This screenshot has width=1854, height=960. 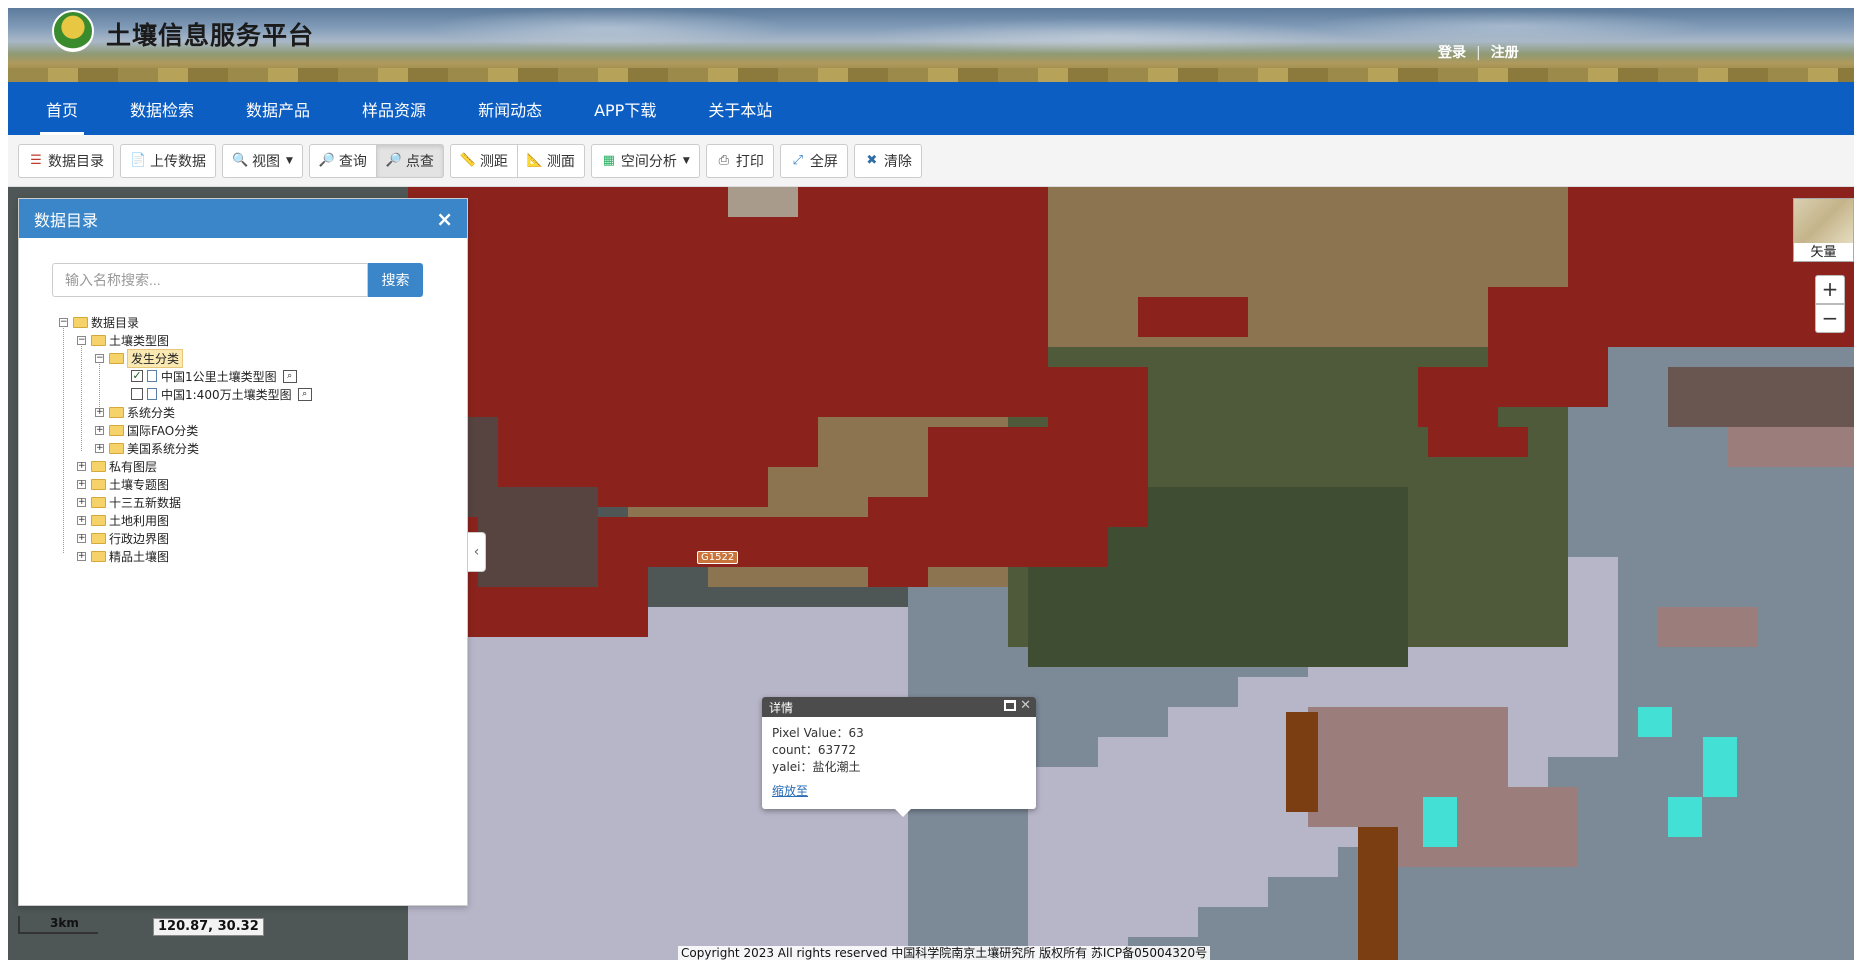 What do you see at coordinates (185, 358) in the screenshot?
I see `tree-node-genetic-classification: − 发生分类` at bounding box center [185, 358].